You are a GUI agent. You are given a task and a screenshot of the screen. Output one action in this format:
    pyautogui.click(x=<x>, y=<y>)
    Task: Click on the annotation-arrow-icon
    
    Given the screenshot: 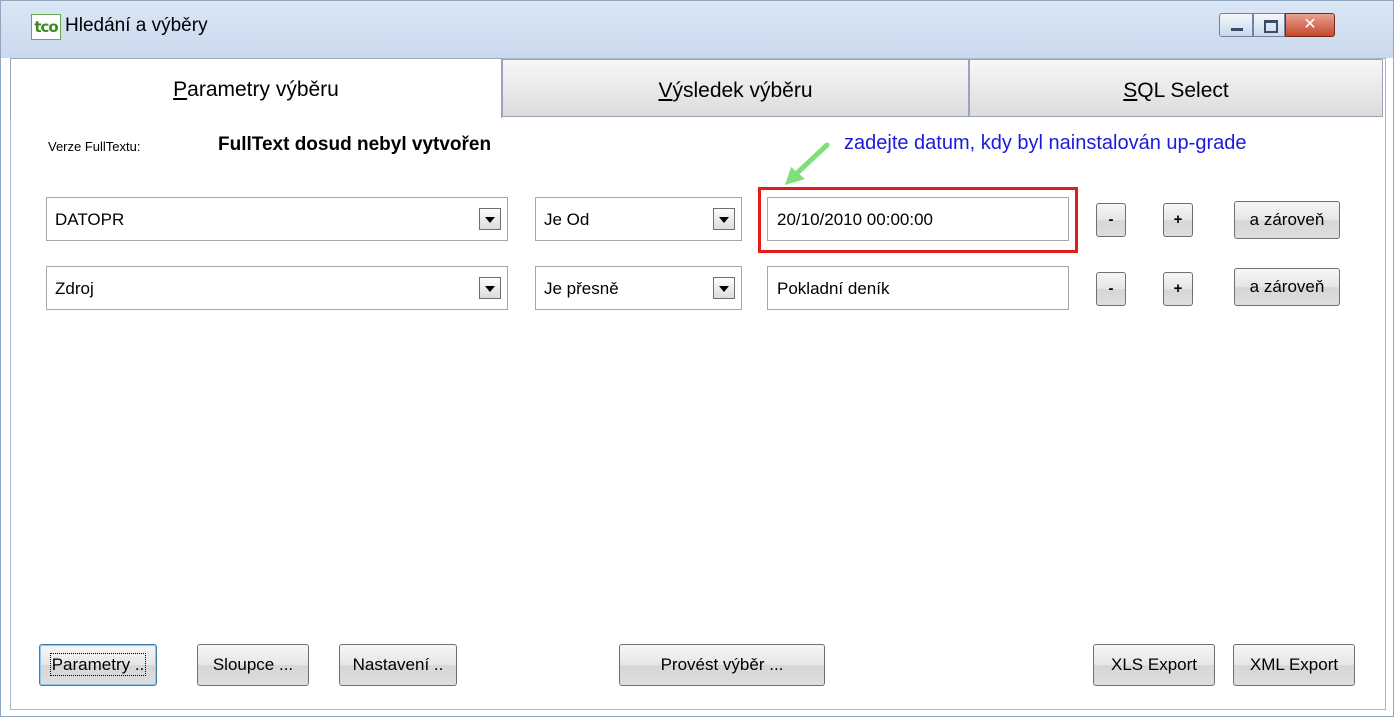 What is the action you would take?
    pyautogui.click(x=807, y=163)
    